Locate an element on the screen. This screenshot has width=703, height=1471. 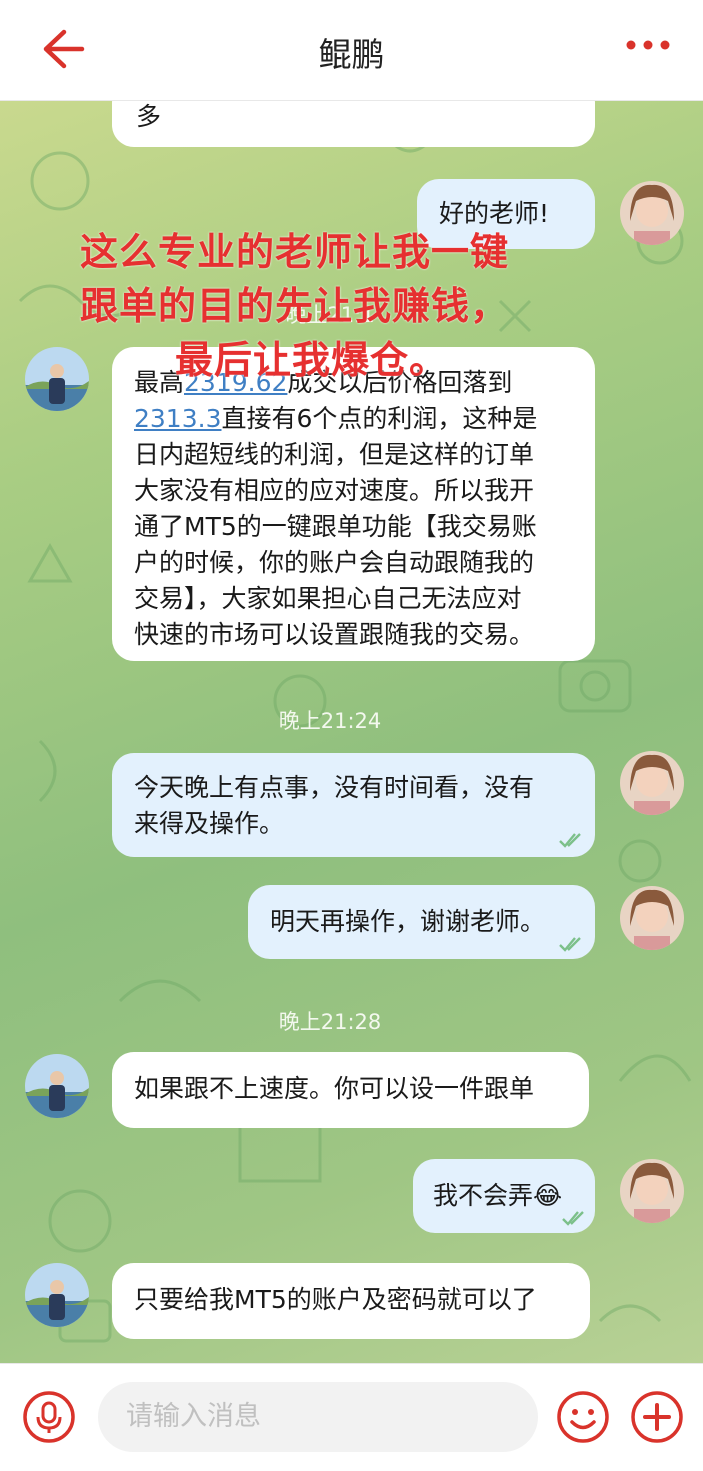
message-text: 多 is located at coordinates (149, 116).